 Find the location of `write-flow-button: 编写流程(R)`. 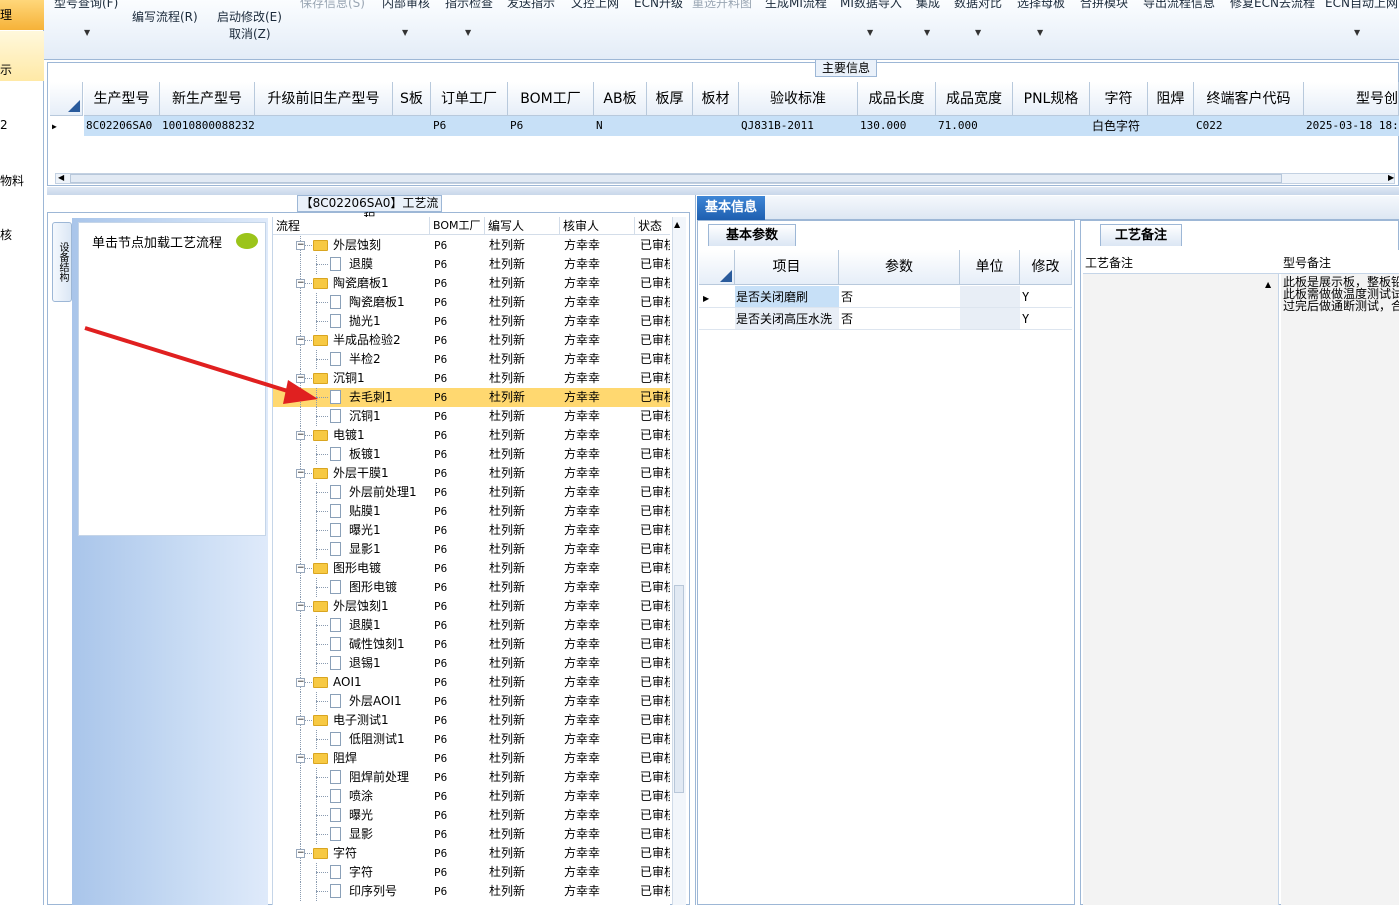

write-flow-button: 编写流程(R) is located at coordinates (165, 16).